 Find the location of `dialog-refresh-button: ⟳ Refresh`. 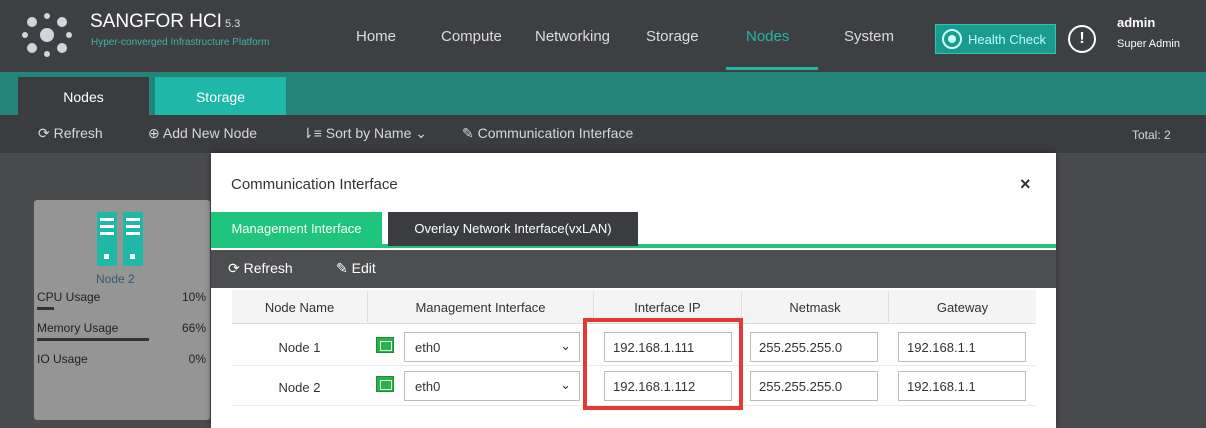

dialog-refresh-button: ⟳ Refresh is located at coordinates (260, 268).